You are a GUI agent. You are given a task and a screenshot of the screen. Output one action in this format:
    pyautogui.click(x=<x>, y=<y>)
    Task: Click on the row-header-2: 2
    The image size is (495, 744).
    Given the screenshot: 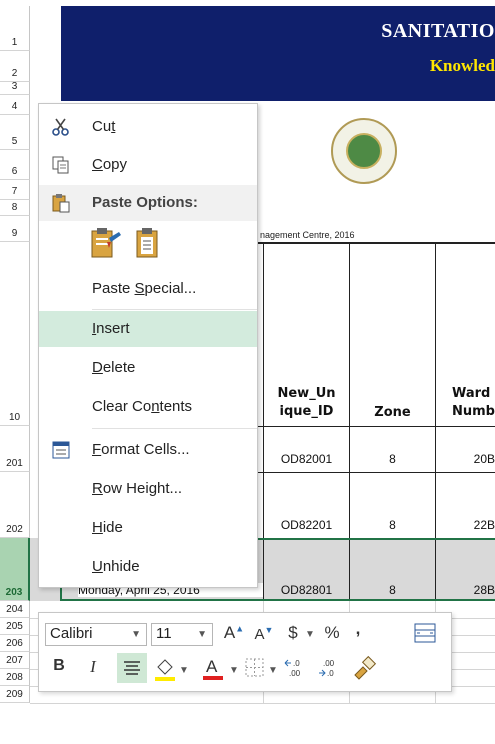 What is the action you would take?
    pyautogui.click(x=15, y=66)
    